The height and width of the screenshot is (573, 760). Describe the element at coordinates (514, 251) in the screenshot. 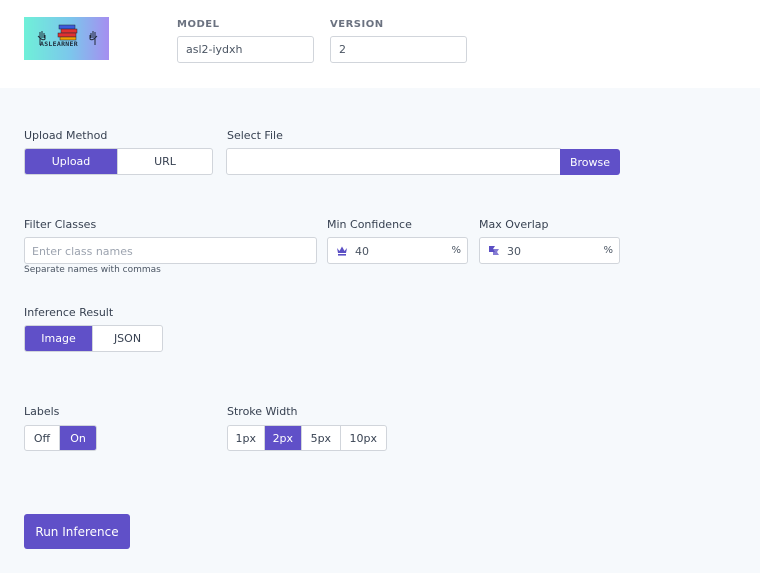

I see `max-overlap-value: 30` at that location.